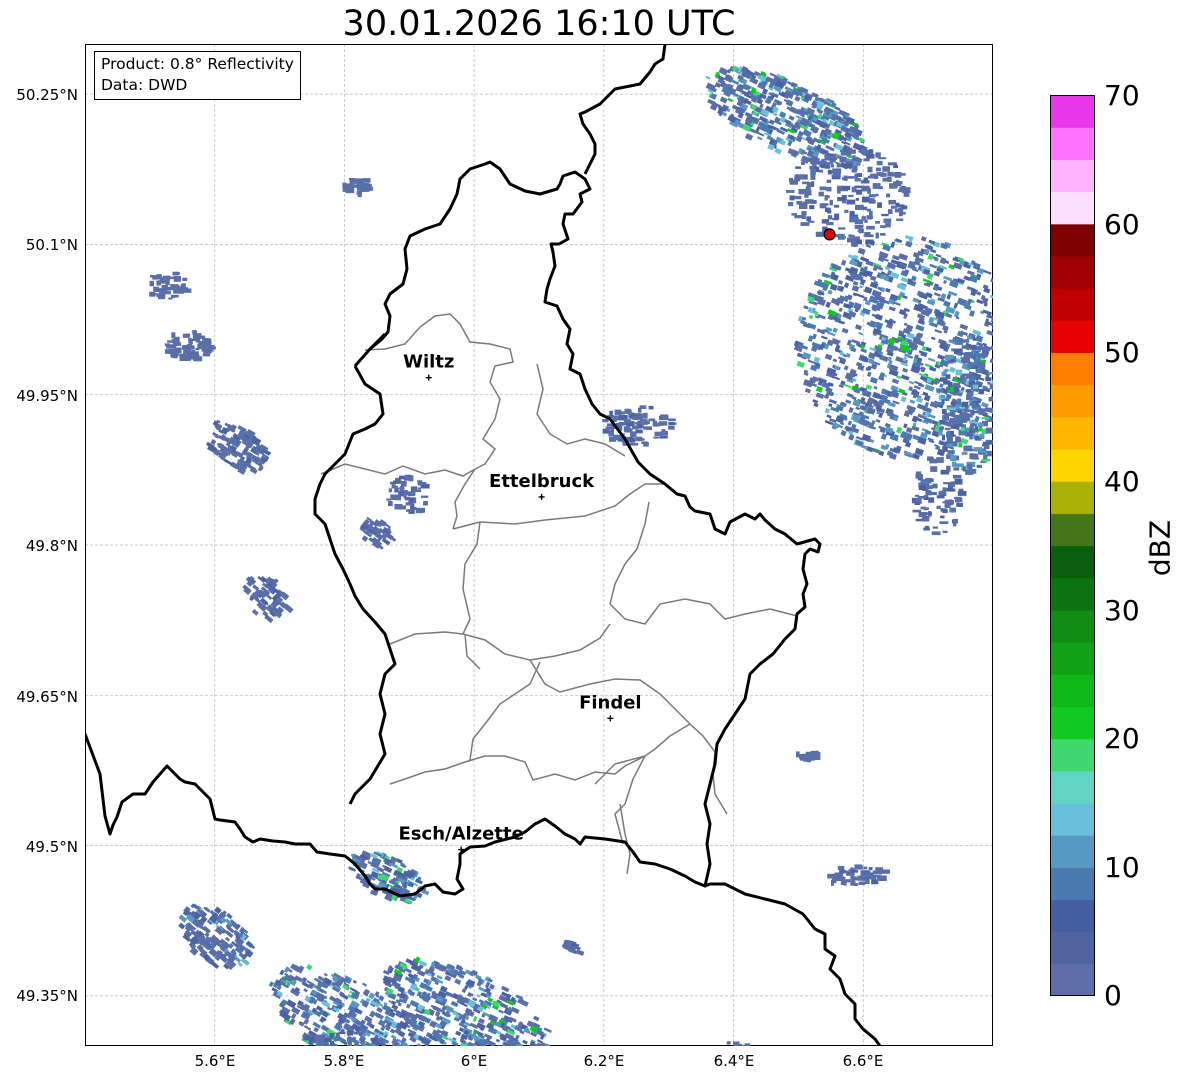  Describe the element at coordinates (471, 578) in the screenshot. I see `canton-boundary` at that location.